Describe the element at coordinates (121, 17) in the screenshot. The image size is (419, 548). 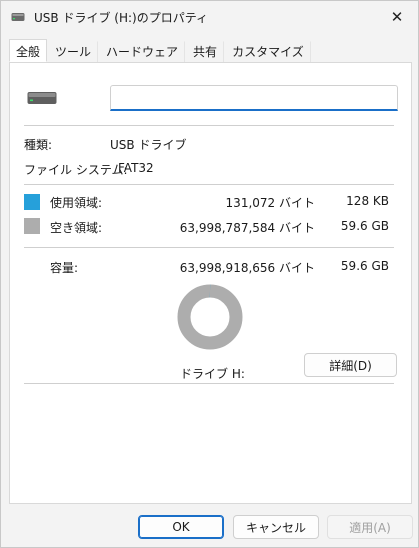
I see `window-title: USB ドライブ (H:)のプロパティ` at that location.